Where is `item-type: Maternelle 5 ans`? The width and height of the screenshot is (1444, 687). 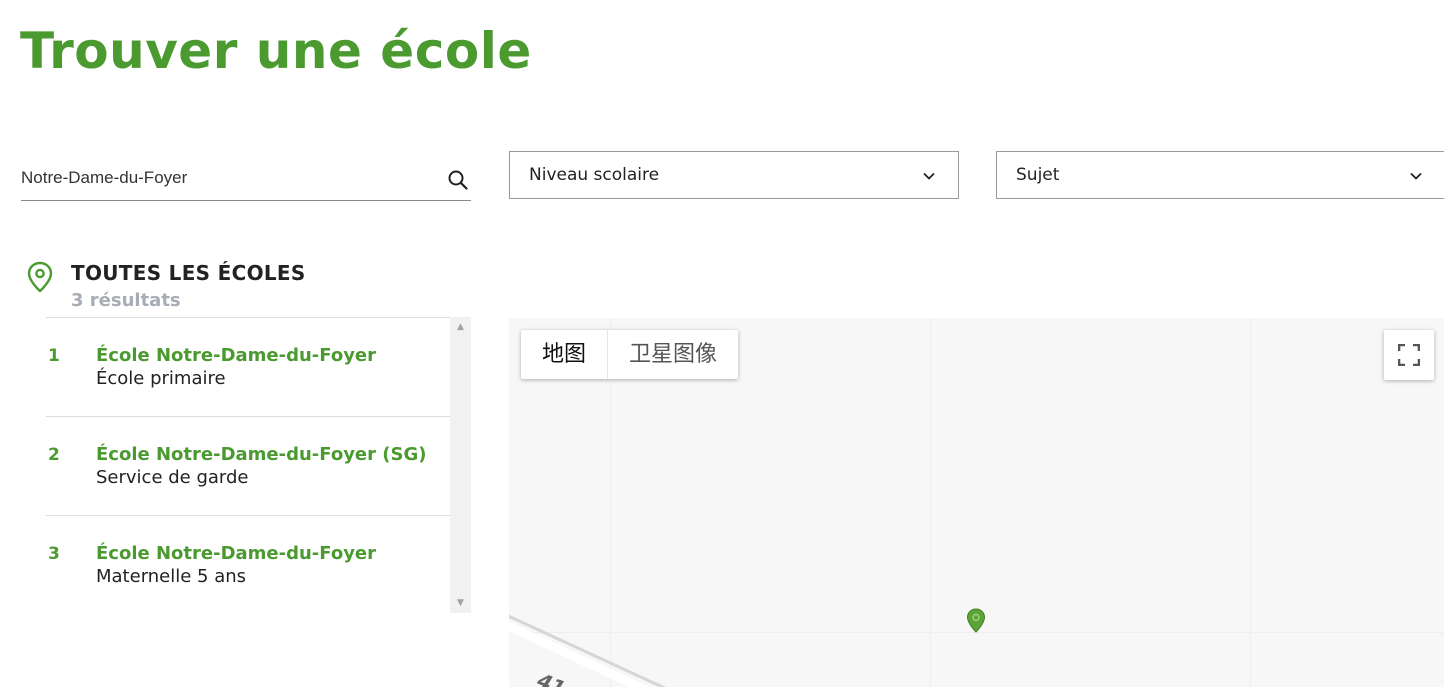 item-type: Maternelle 5 ans is located at coordinates (171, 576).